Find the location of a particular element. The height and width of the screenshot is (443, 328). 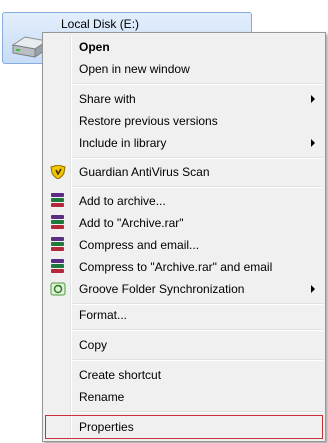

menu-item-open: Open is located at coordinates (184, 47).